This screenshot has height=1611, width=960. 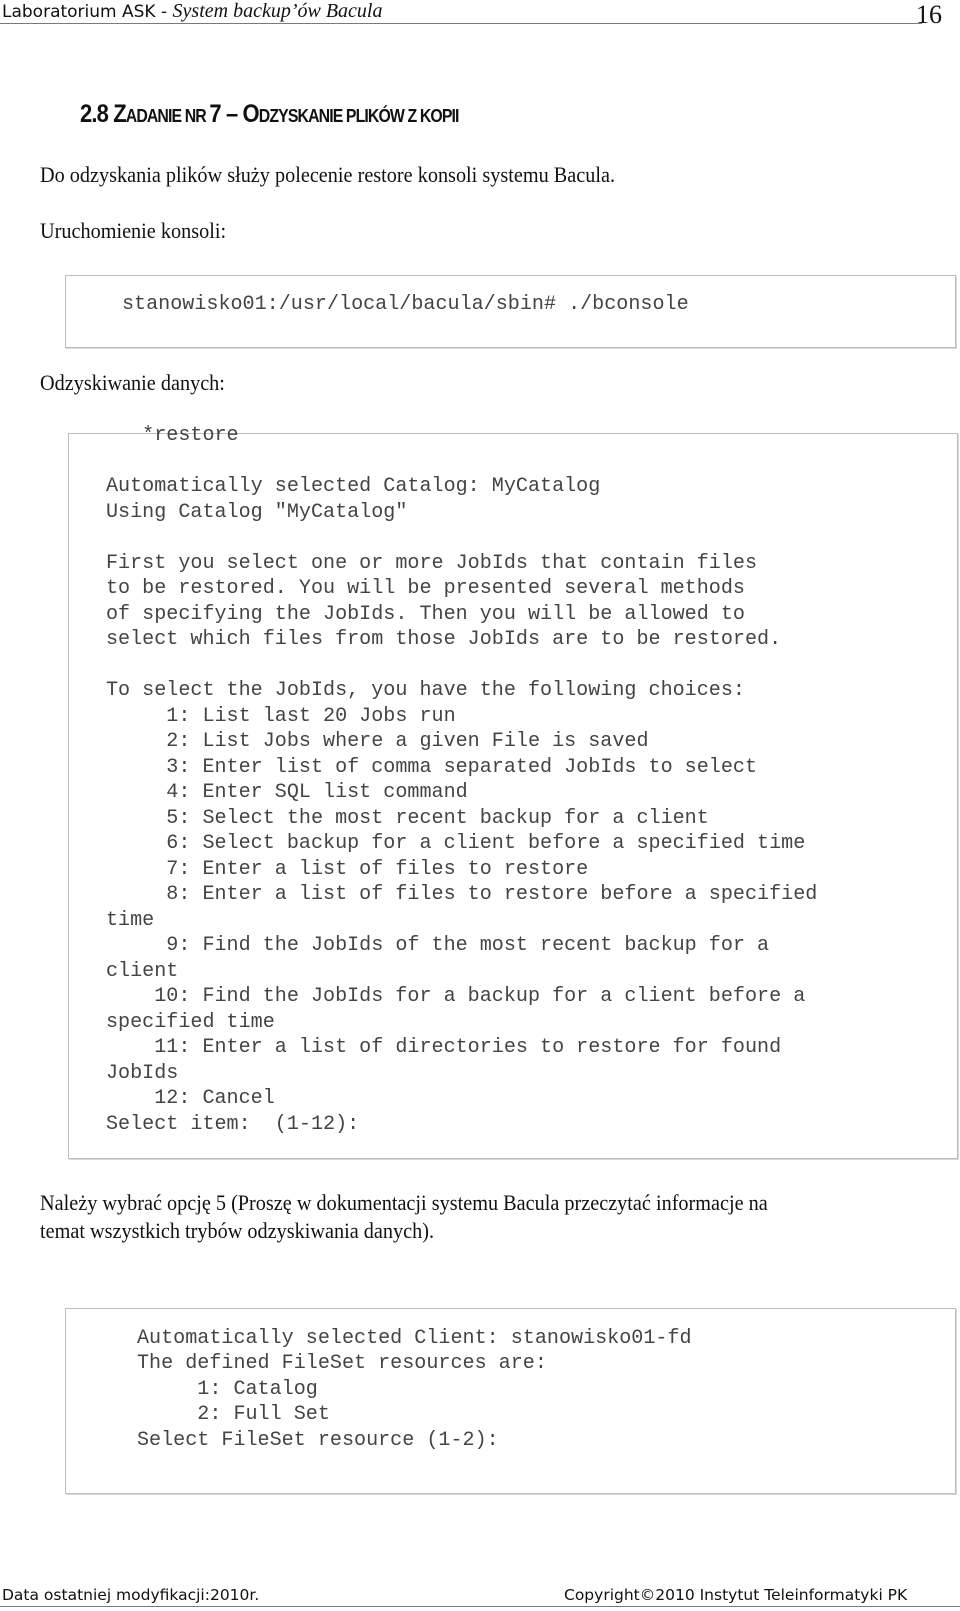 I want to click on title-part: Z, so click(x=119, y=114).